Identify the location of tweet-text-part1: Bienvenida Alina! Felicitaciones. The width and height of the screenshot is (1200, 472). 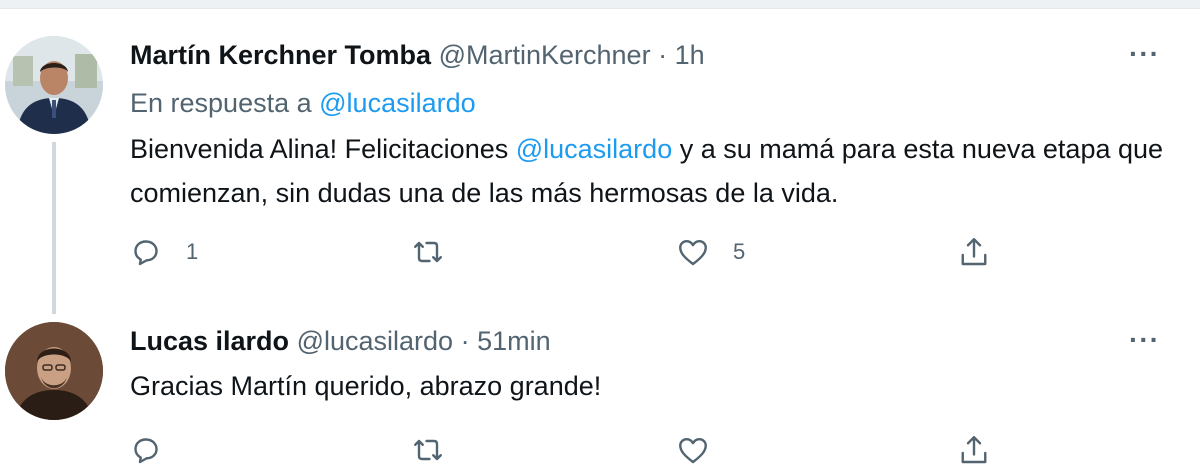
(323, 149).